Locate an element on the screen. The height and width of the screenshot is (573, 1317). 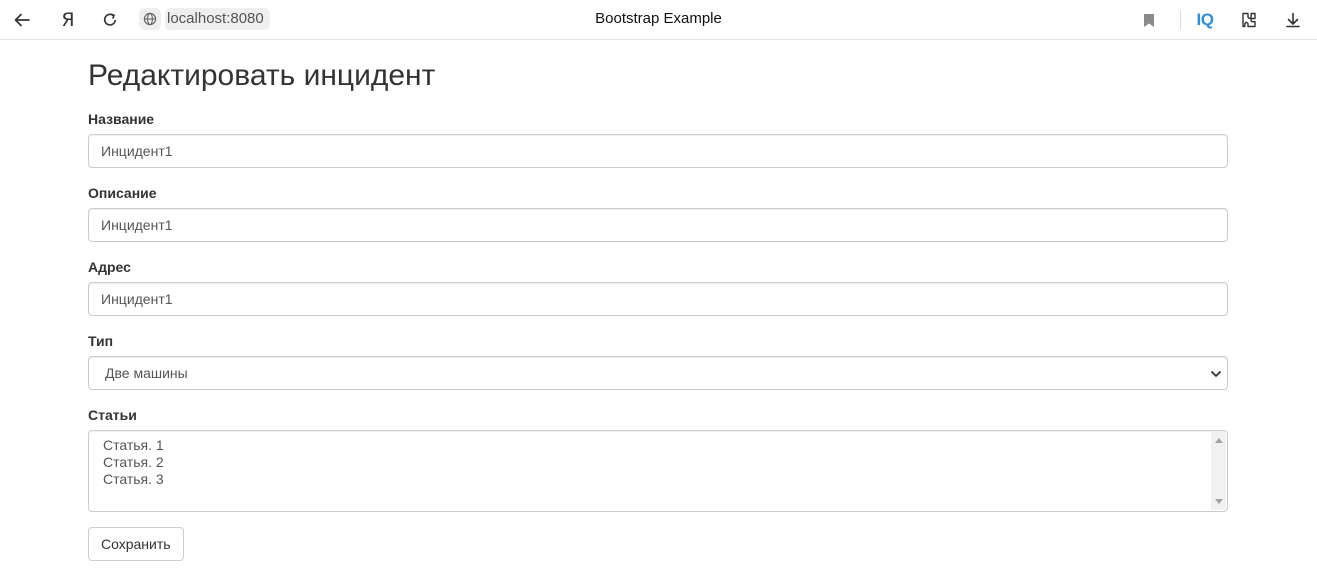
page-tab-title: Bootstrap Example is located at coordinates (658, 18).